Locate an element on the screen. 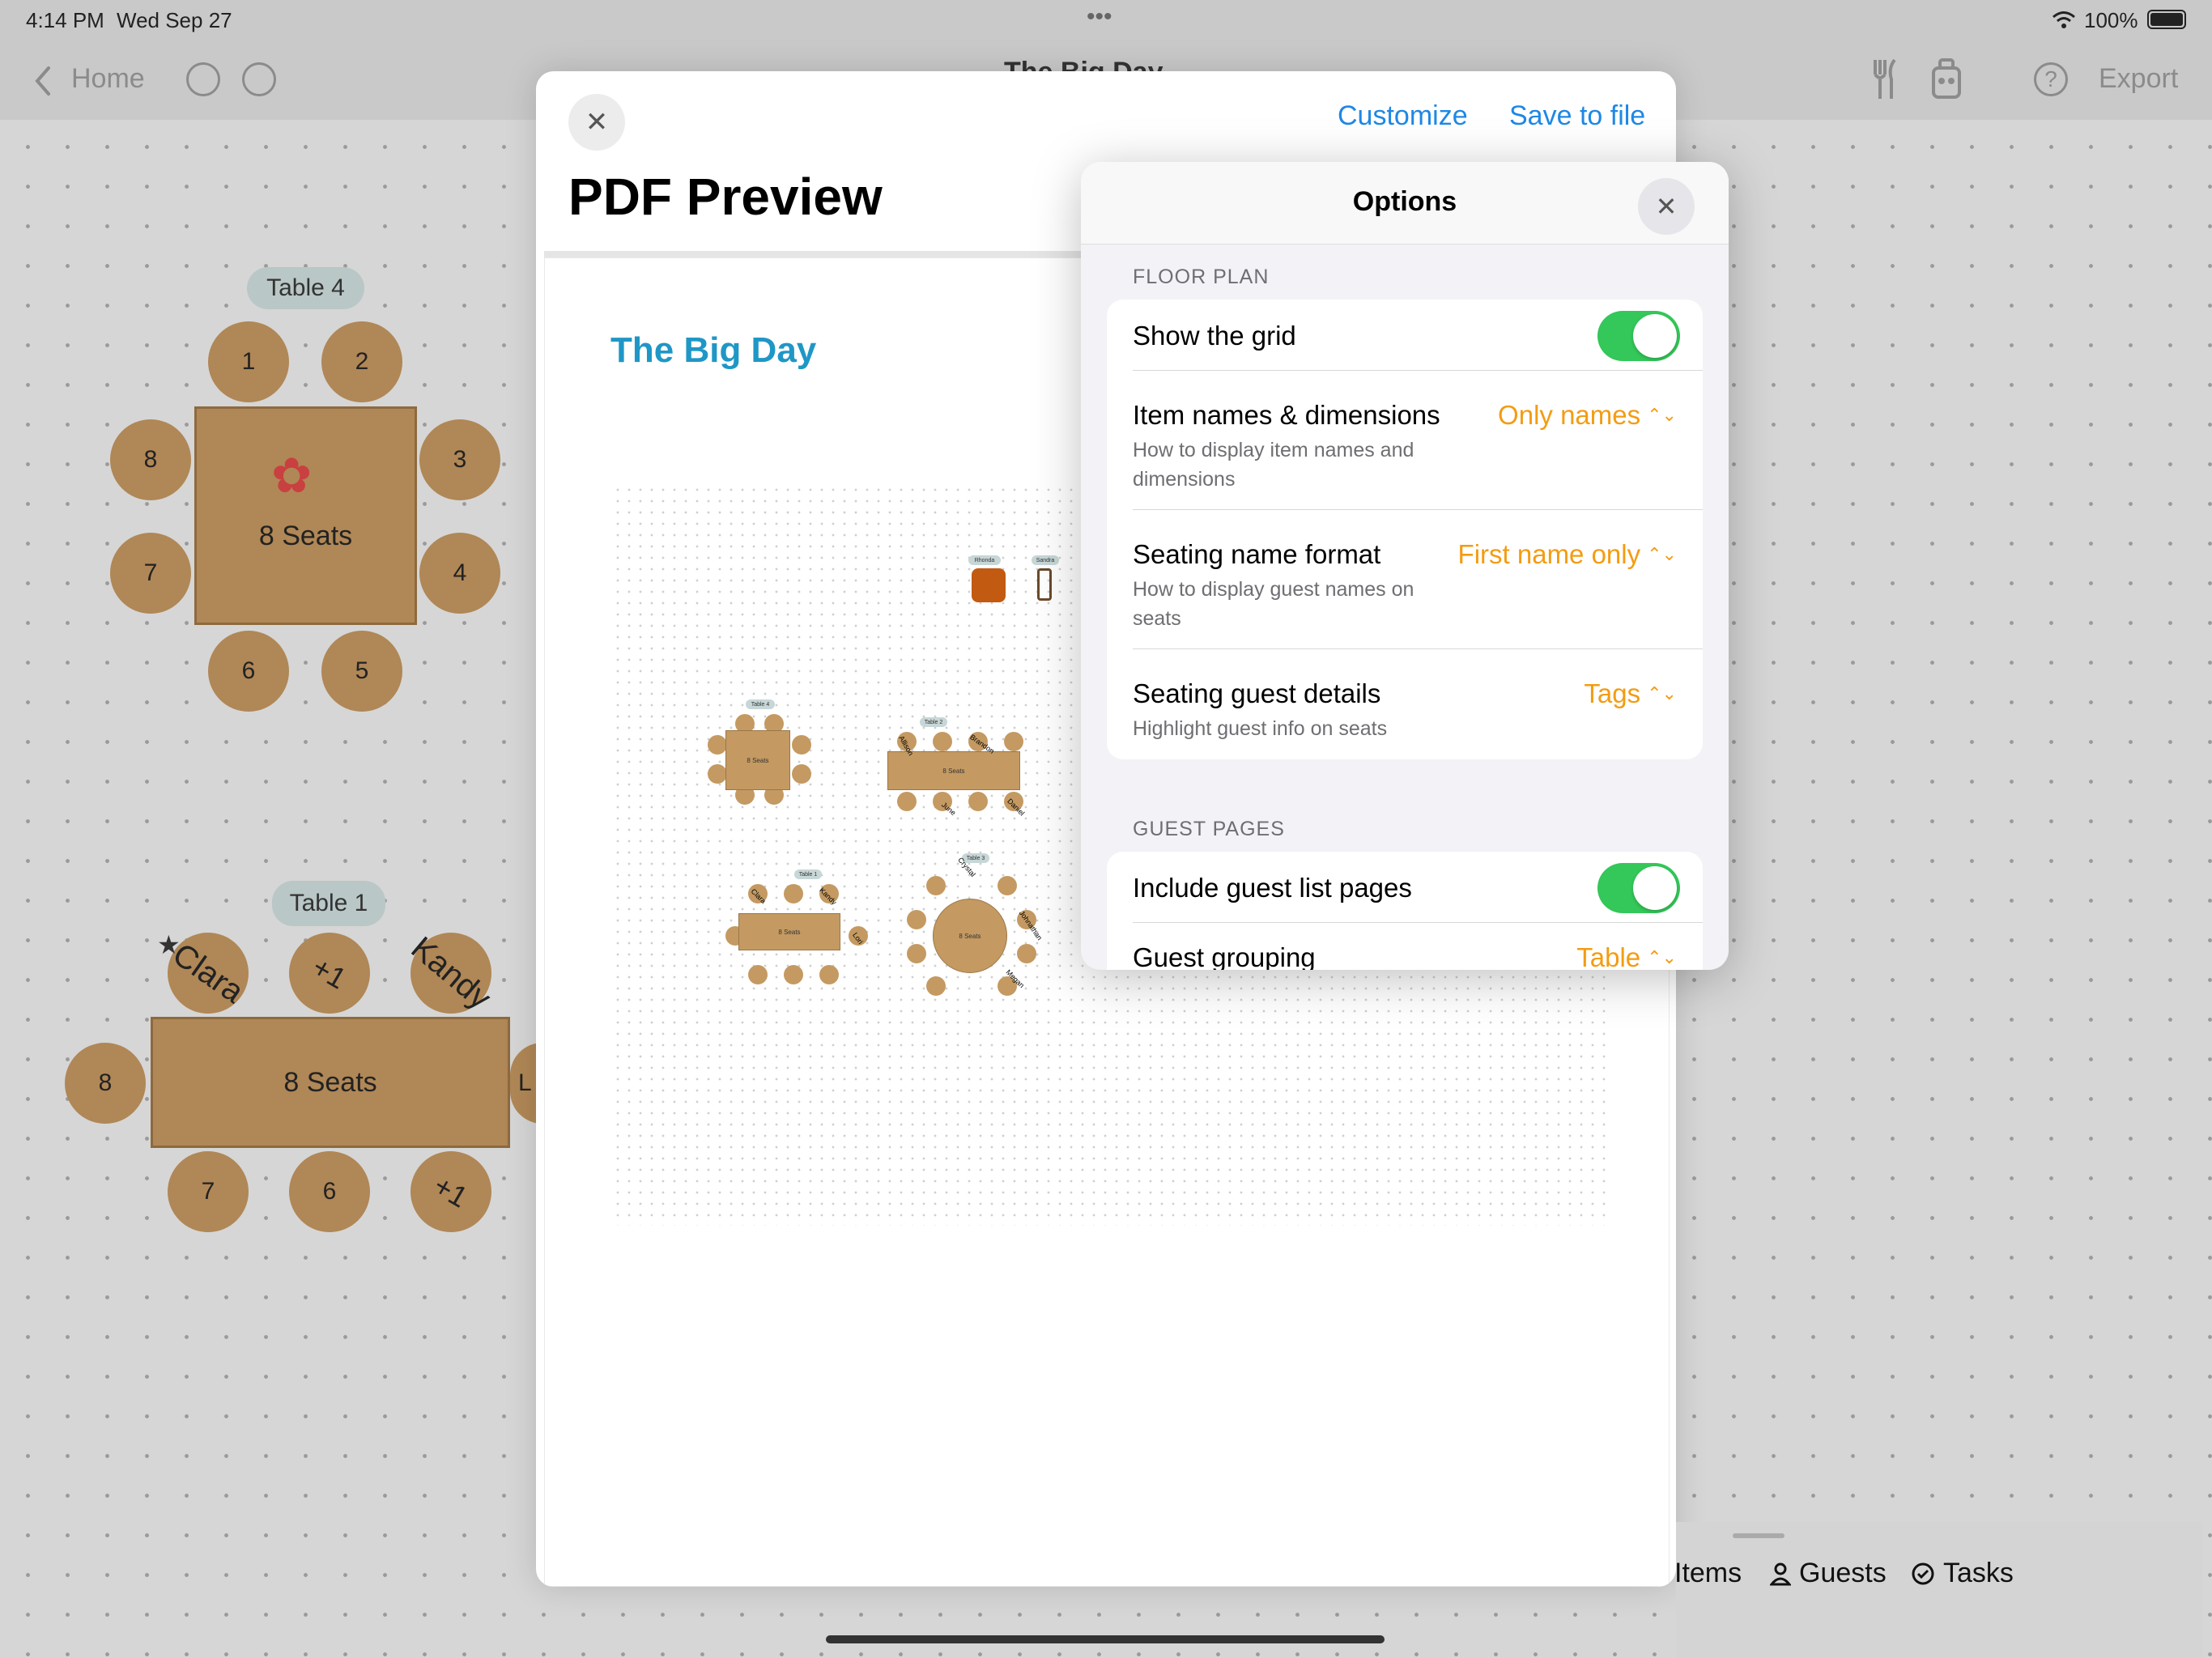 Image resolution: width=2212 pixels, height=1658 pixels. dining-icon is located at coordinates (1884, 79).